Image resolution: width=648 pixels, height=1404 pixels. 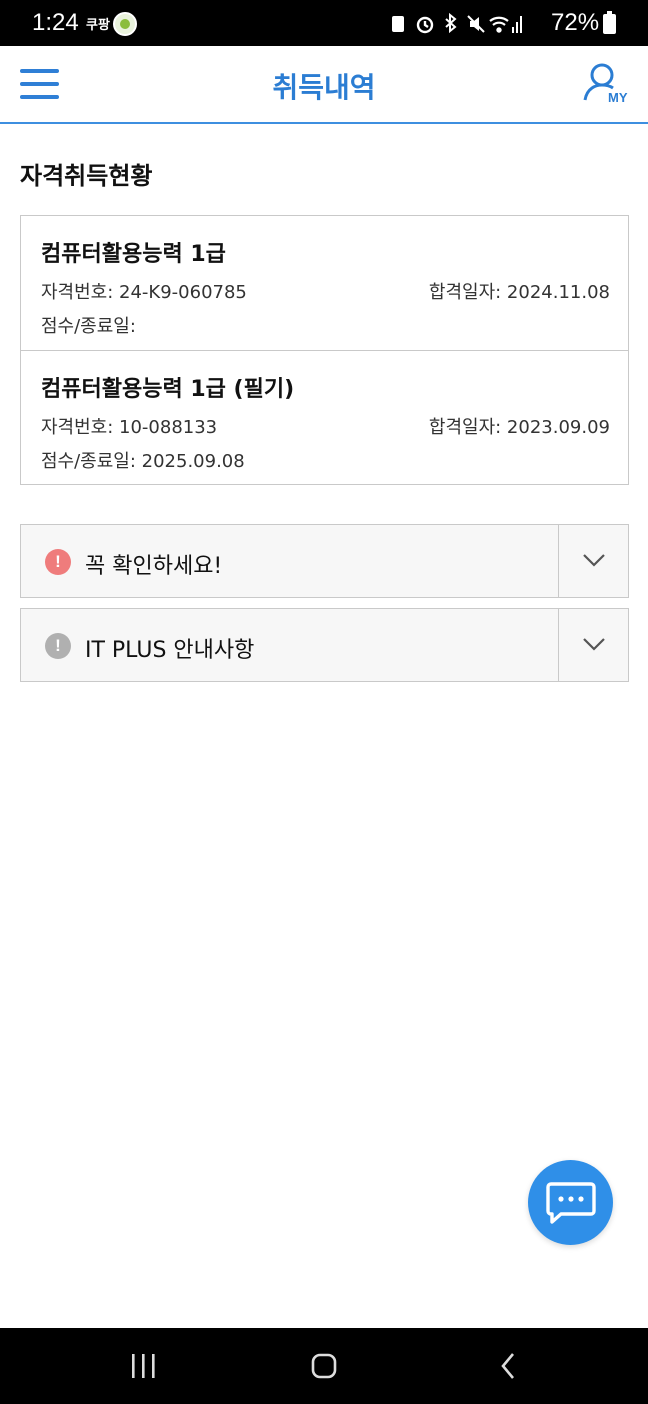 What do you see at coordinates (133, 254) in the screenshot?
I see `certificate-name: 컴퓨터활용능력 1급` at bounding box center [133, 254].